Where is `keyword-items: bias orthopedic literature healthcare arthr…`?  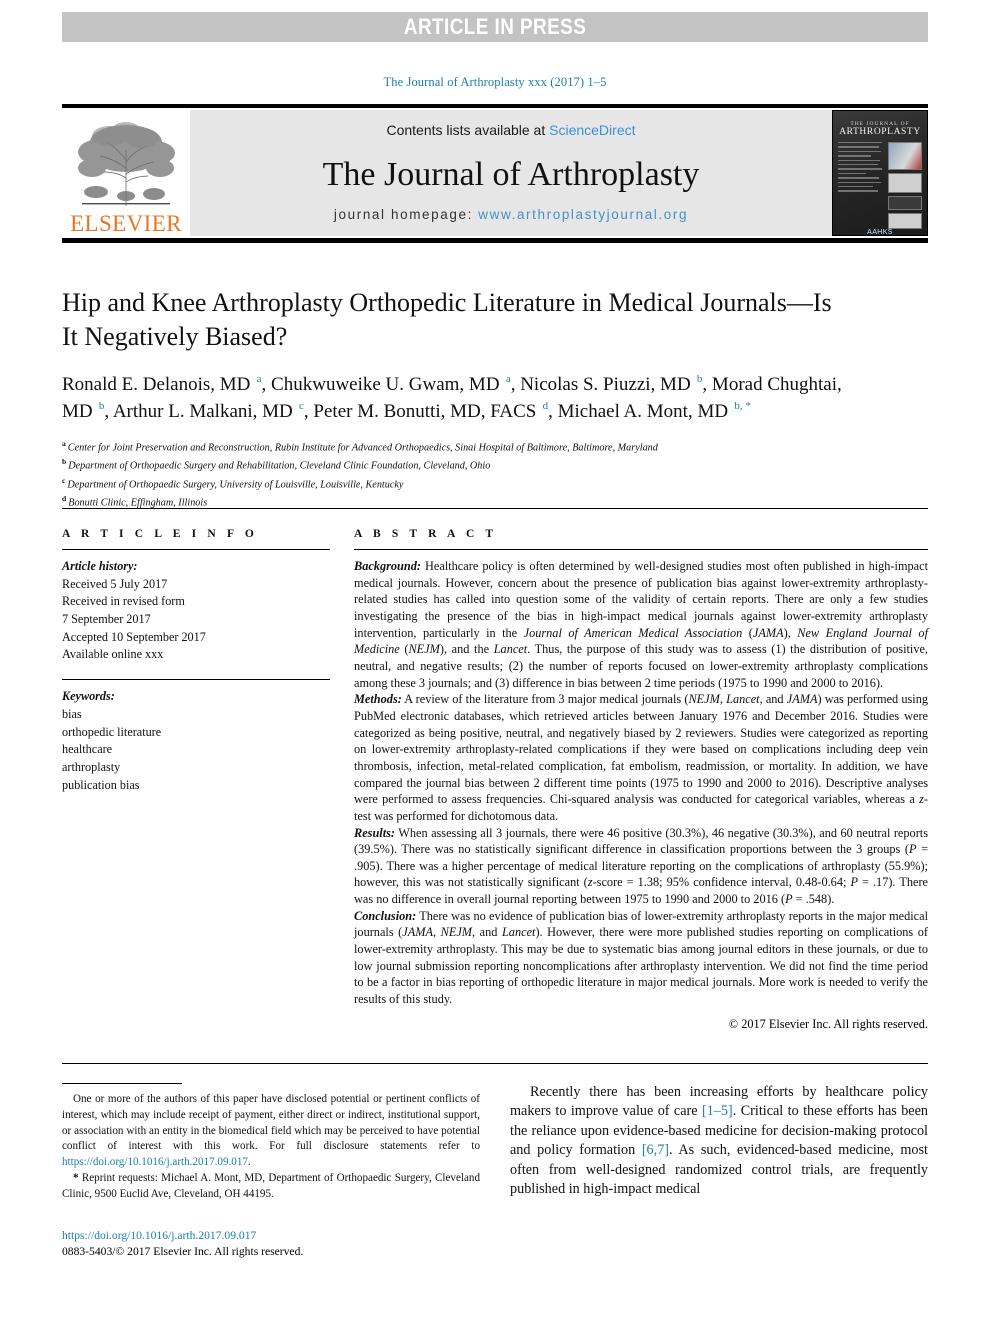 keyword-items: bias orthopedic literature healthcare arthr… is located at coordinates (196, 750).